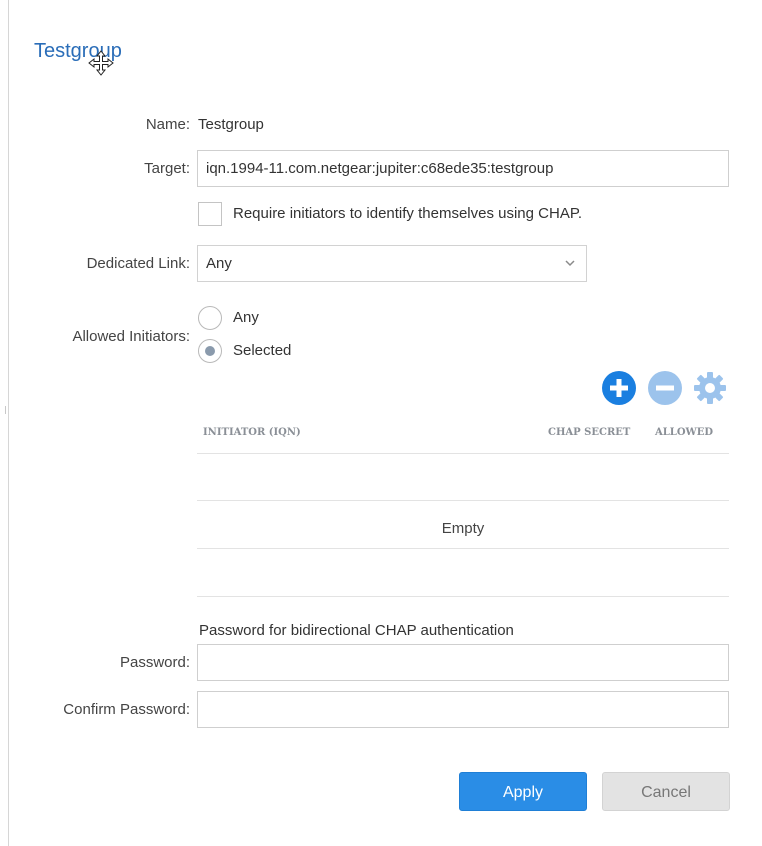 The height and width of the screenshot is (846, 762). Describe the element at coordinates (131, 336) in the screenshot. I see `allowed-initiators-label: Allowed Initiators:` at that location.